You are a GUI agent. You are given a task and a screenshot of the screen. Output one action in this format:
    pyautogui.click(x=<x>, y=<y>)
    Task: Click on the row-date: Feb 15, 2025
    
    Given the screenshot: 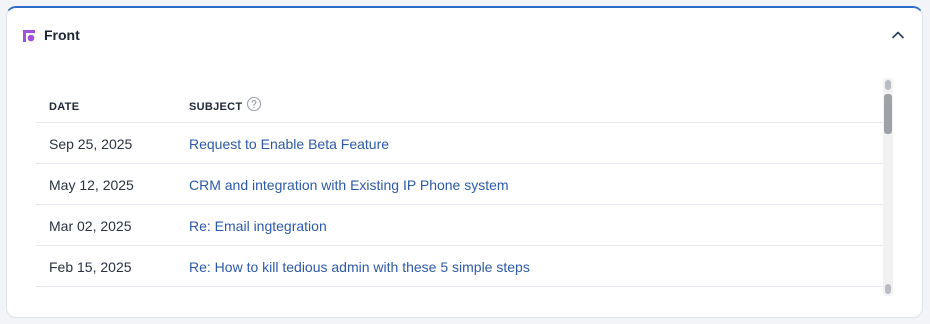 What is the action you would take?
    pyautogui.click(x=90, y=267)
    